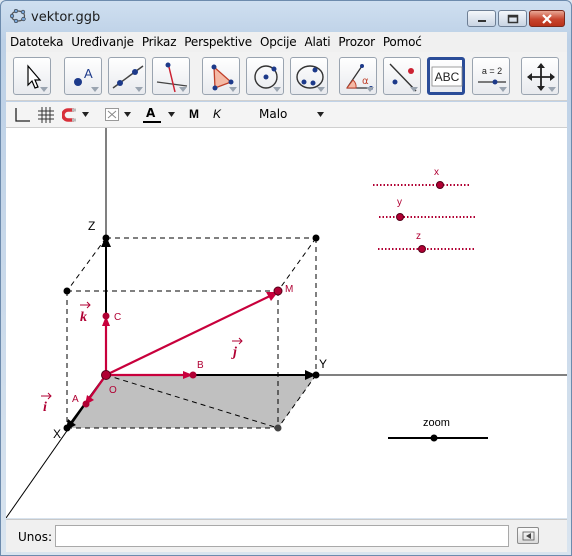 The width and height of the screenshot is (572, 556). I want to click on z-axis-label: Z, so click(91, 226).